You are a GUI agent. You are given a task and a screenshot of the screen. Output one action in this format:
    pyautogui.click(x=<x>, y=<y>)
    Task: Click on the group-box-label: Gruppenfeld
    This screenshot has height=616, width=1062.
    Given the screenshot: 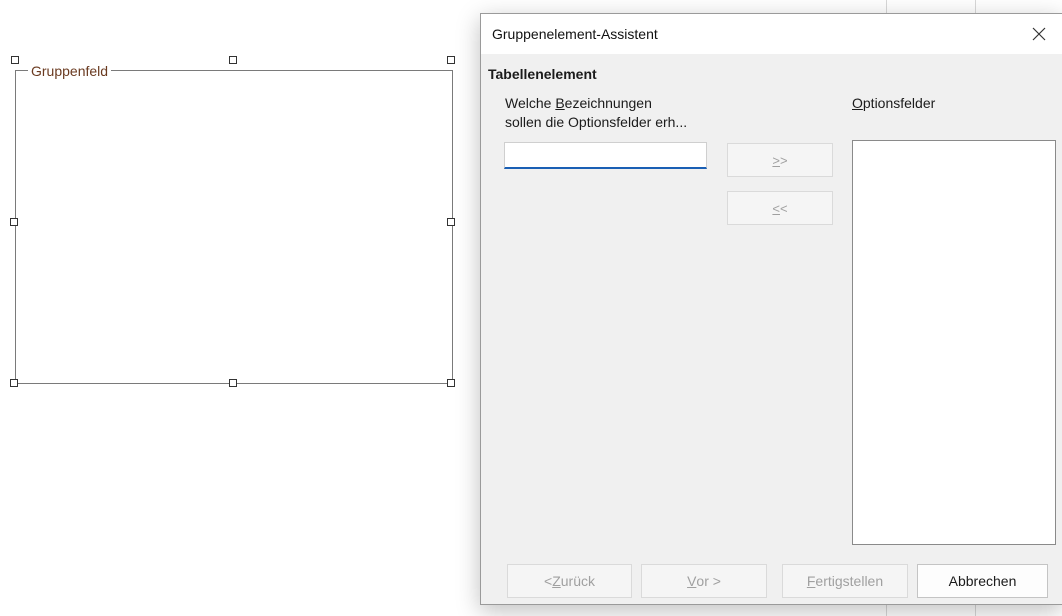 What is the action you would take?
    pyautogui.click(x=70, y=71)
    